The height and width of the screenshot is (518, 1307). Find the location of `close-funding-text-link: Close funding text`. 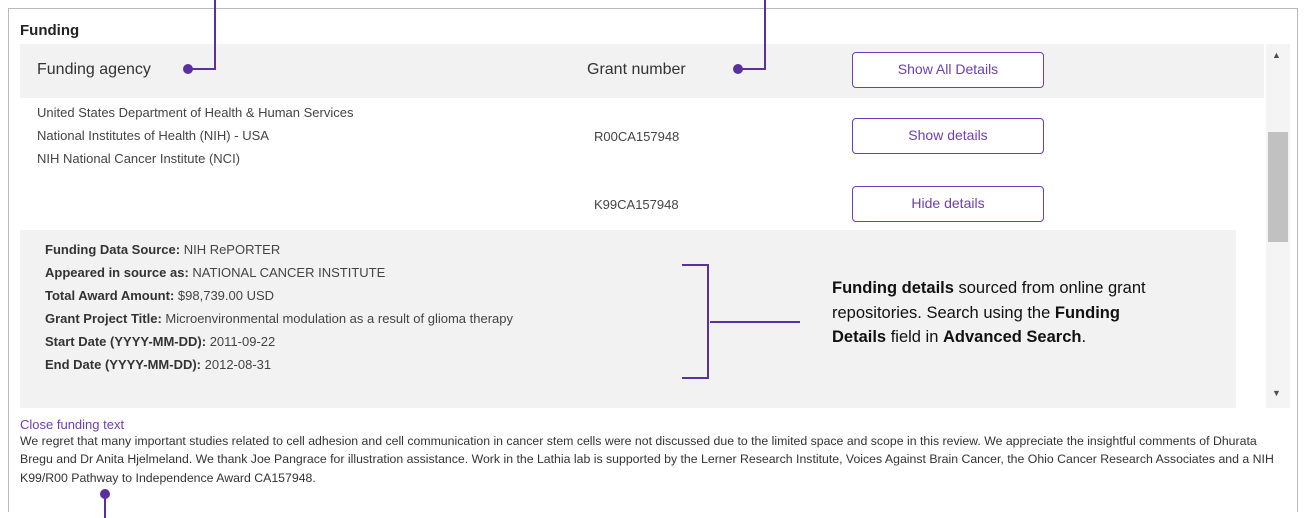

close-funding-text-link: Close funding text is located at coordinates (72, 424).